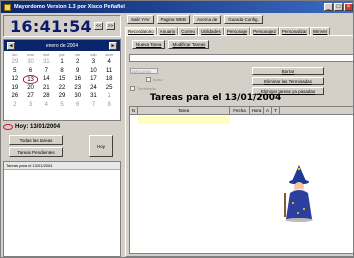  What do you see at coordinates (78, 71) in the screenshot?
I see `calendar-day: 9` at bounding box center [78, 71].